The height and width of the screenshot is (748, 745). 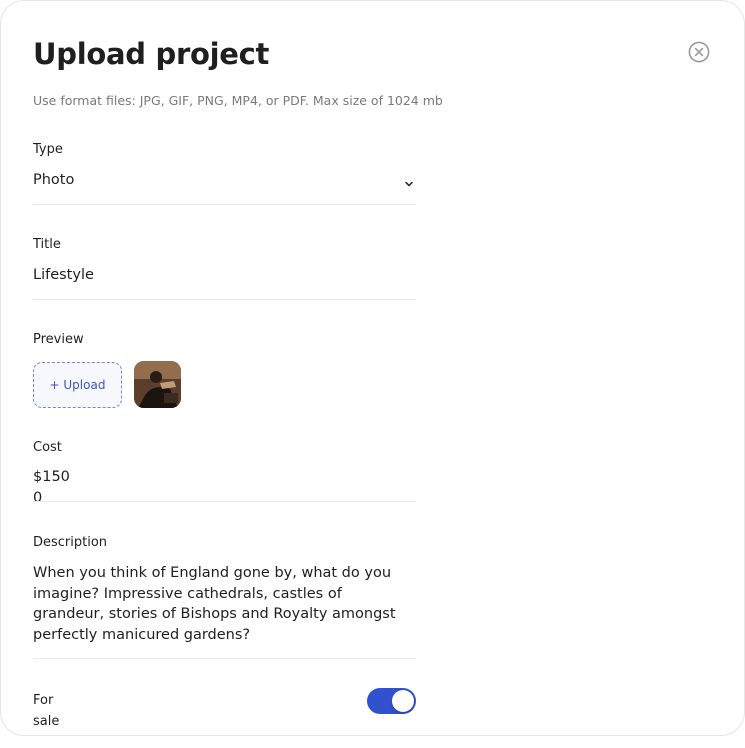 I want to click on for-sale-label-line1: For, so click(x=43, y=700).